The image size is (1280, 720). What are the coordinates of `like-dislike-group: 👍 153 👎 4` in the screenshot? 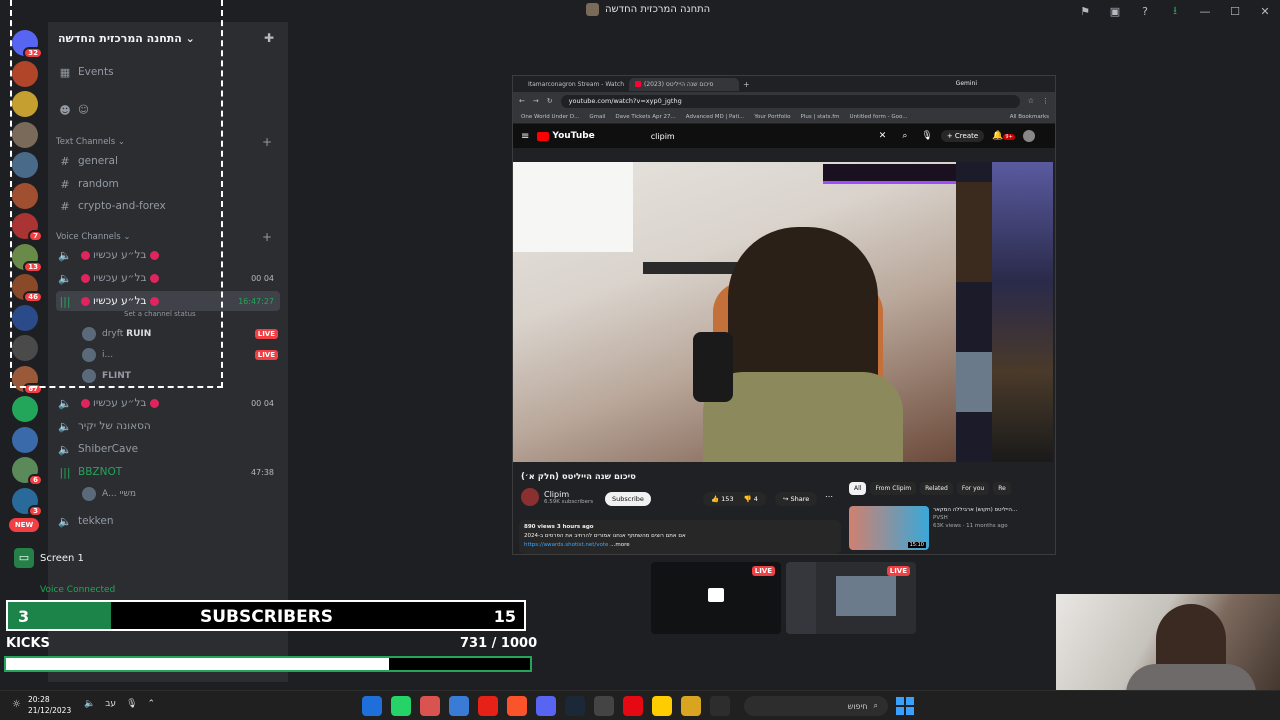 It's located at (734, 499).